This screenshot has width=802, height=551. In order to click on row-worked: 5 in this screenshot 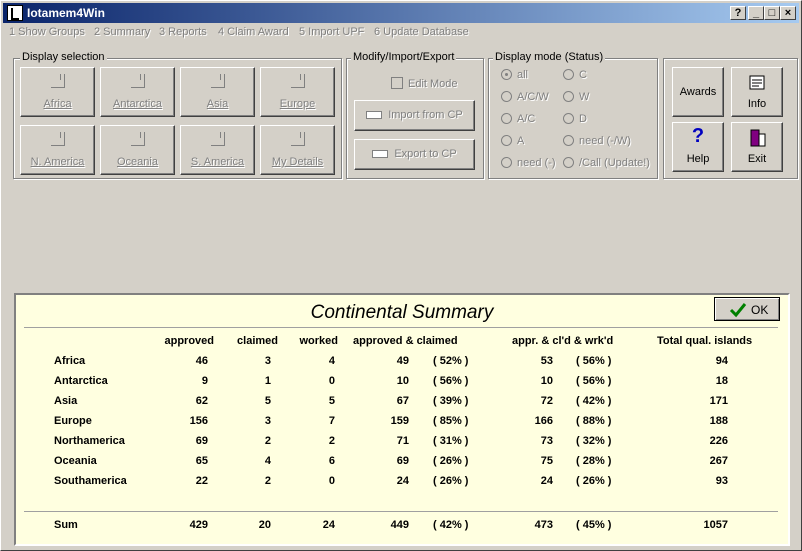, I will do `click(331, 401)`.